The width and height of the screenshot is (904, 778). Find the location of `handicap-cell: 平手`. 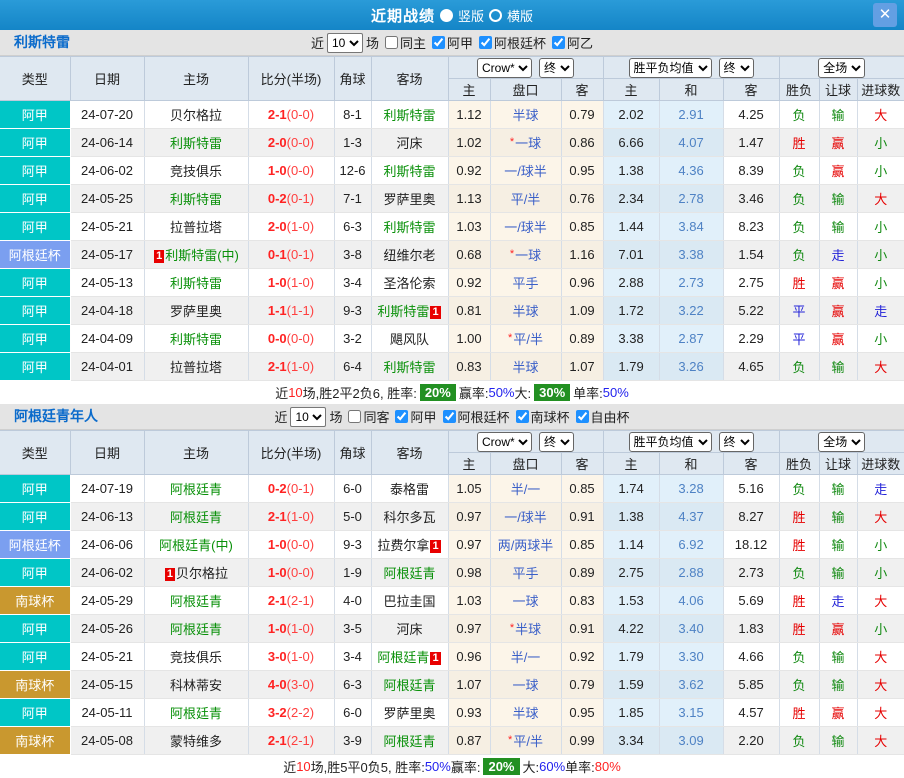

handicap-cell: 平手 is located at coordinates (526, 572).